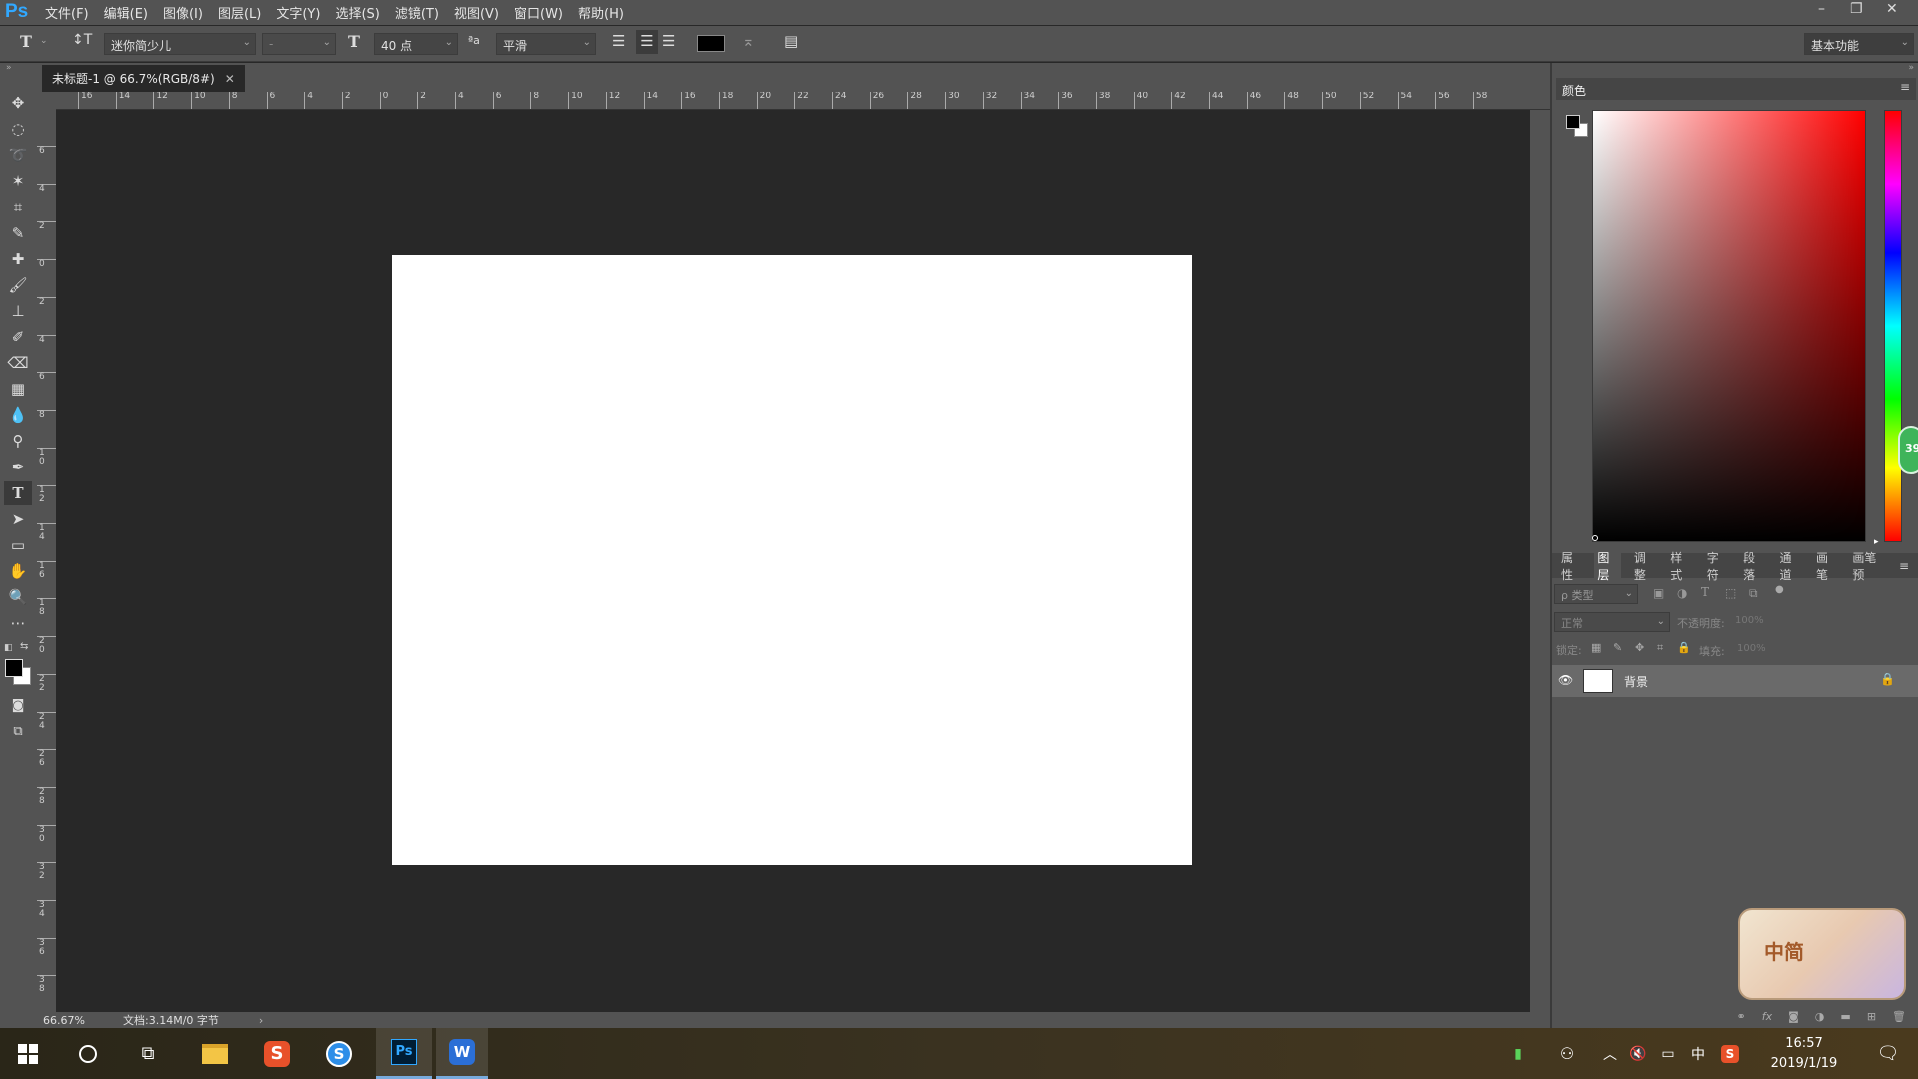 This screenshot has height=1079, width=1918. I want to click on lock-pixels-icon: ✎, so click(1617, 647).